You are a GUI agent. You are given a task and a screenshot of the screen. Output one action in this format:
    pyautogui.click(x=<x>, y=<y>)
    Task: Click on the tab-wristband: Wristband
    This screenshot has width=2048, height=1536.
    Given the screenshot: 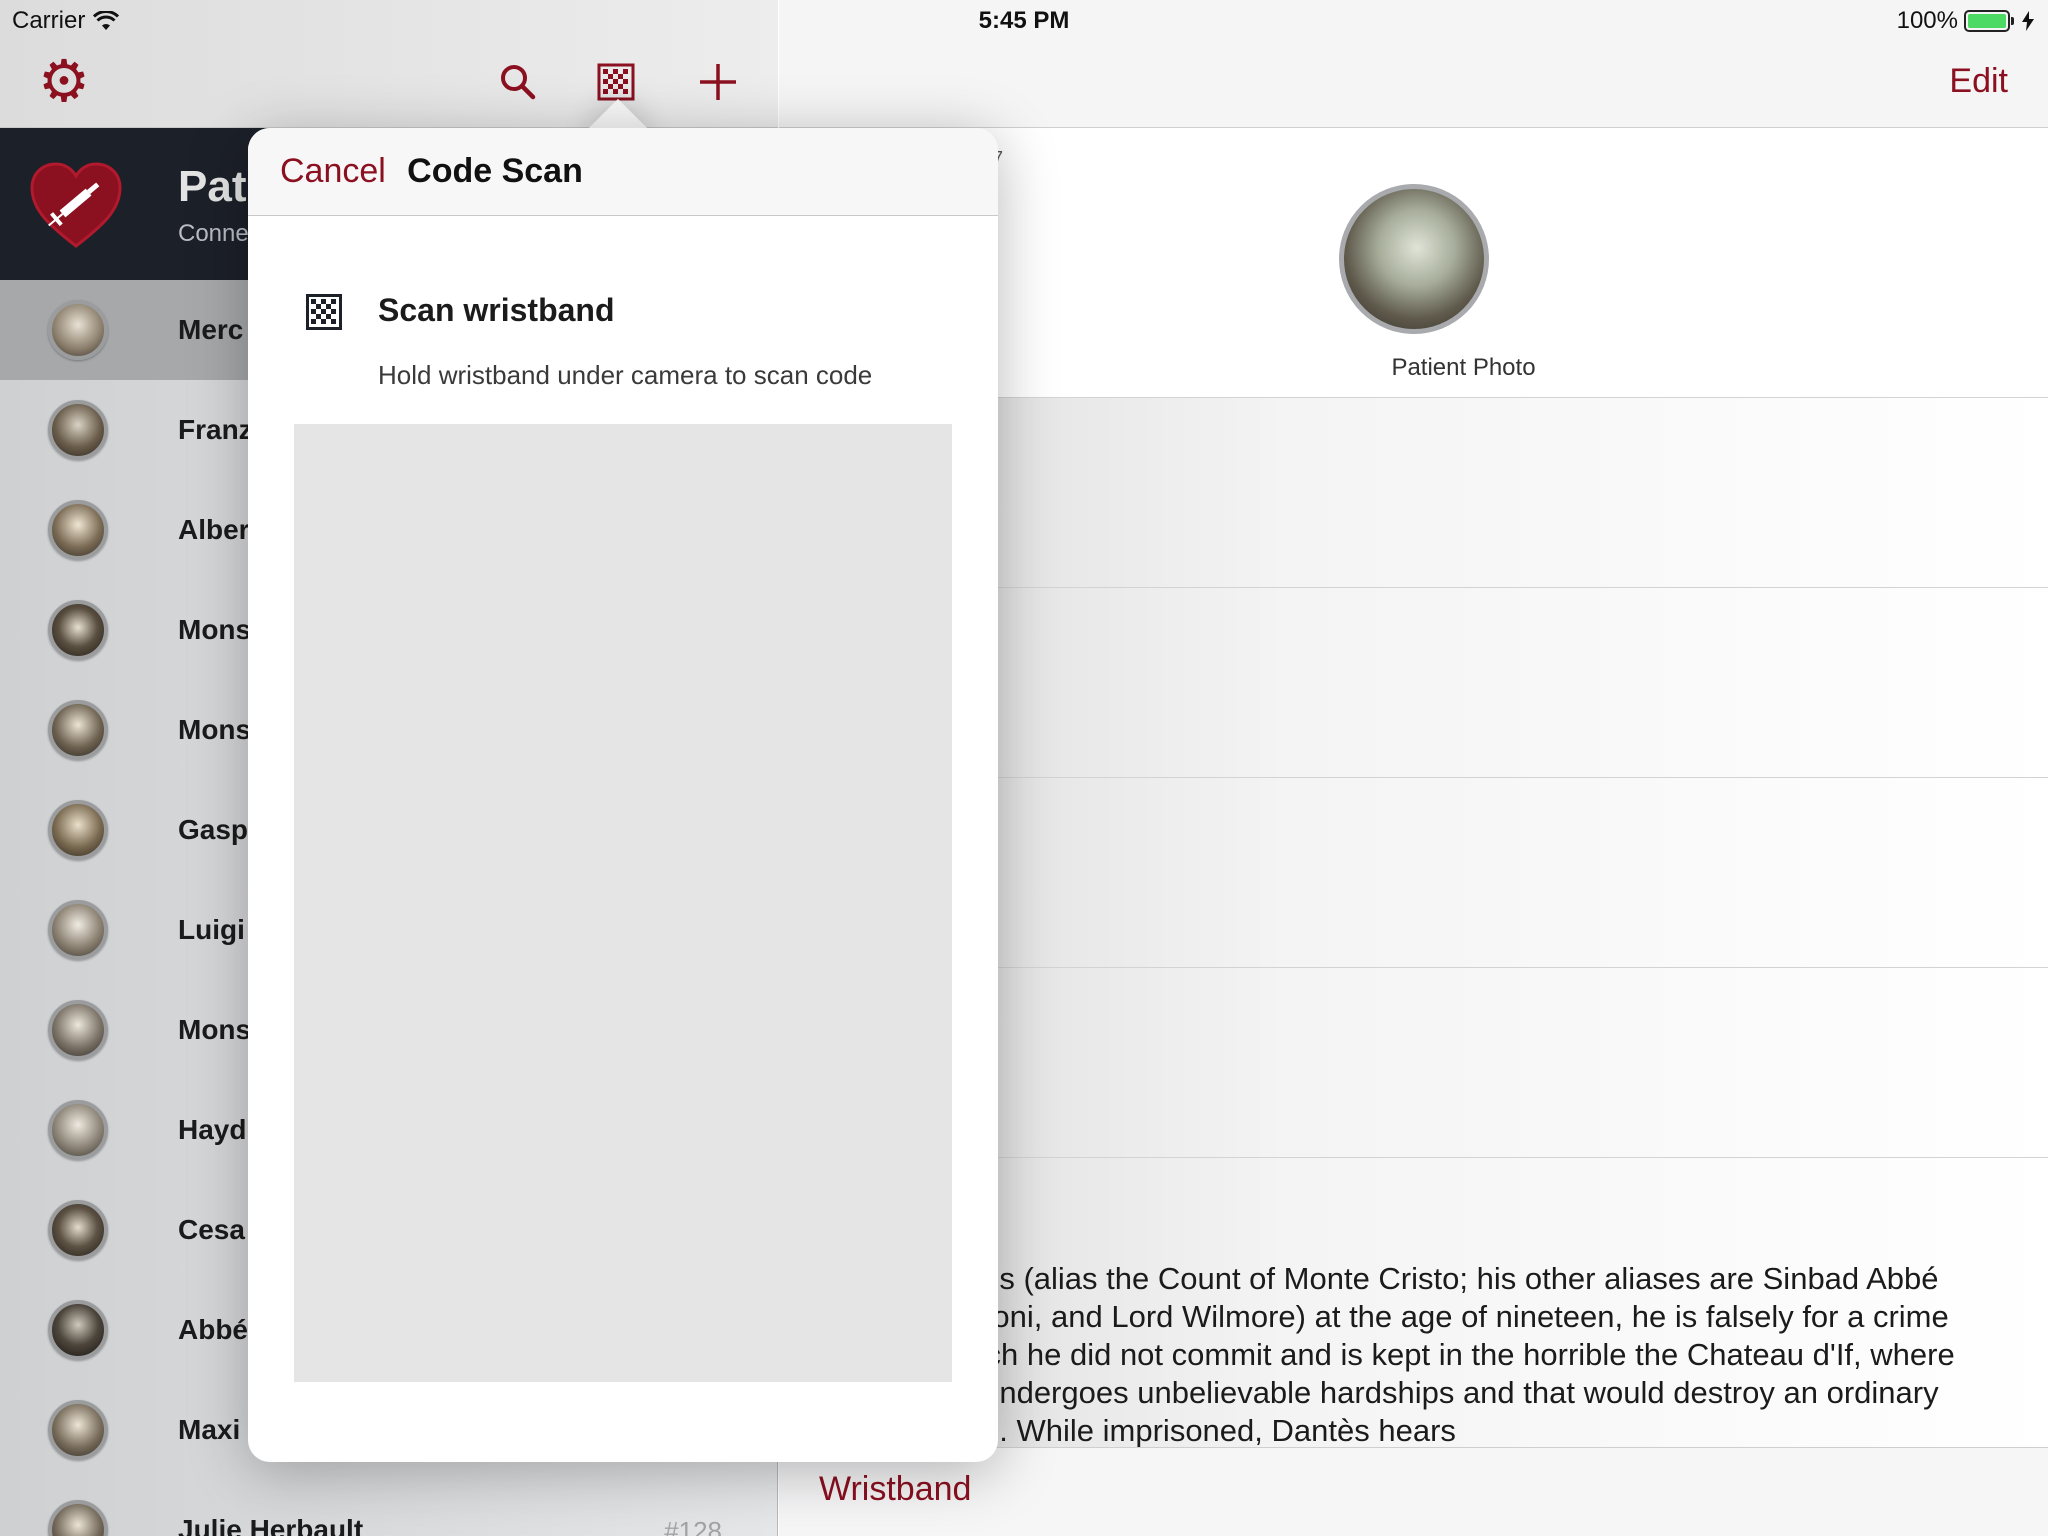 What is the action you would take?
    pyautogui.click(x=895, y=1489)
    